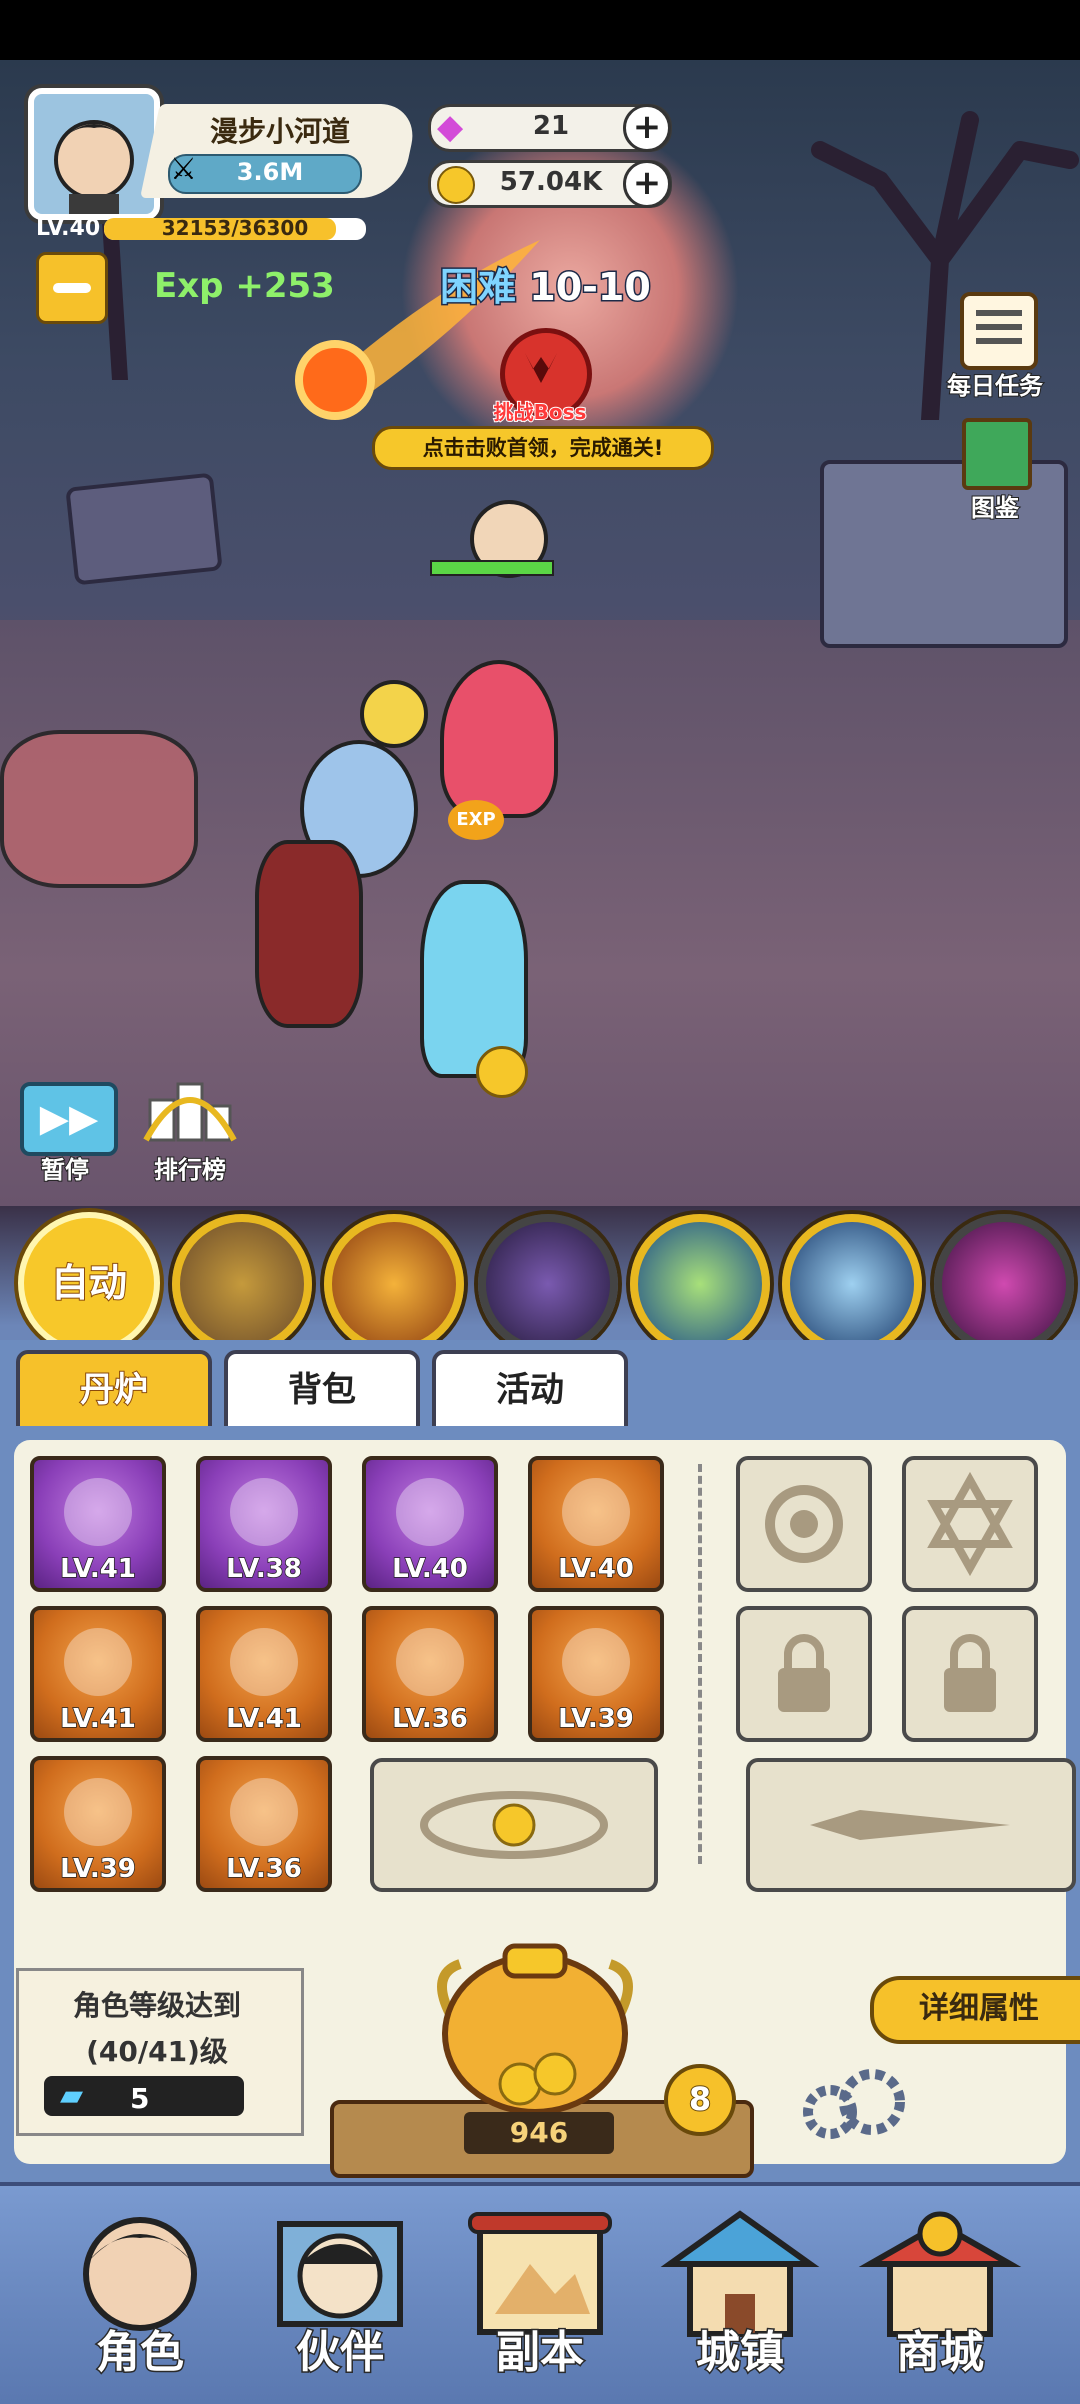 The image size is (1080, 2404). Describe the element at coordinates (548, 1284) in the screenshot. I see `skill-vortex-icon` at that location.